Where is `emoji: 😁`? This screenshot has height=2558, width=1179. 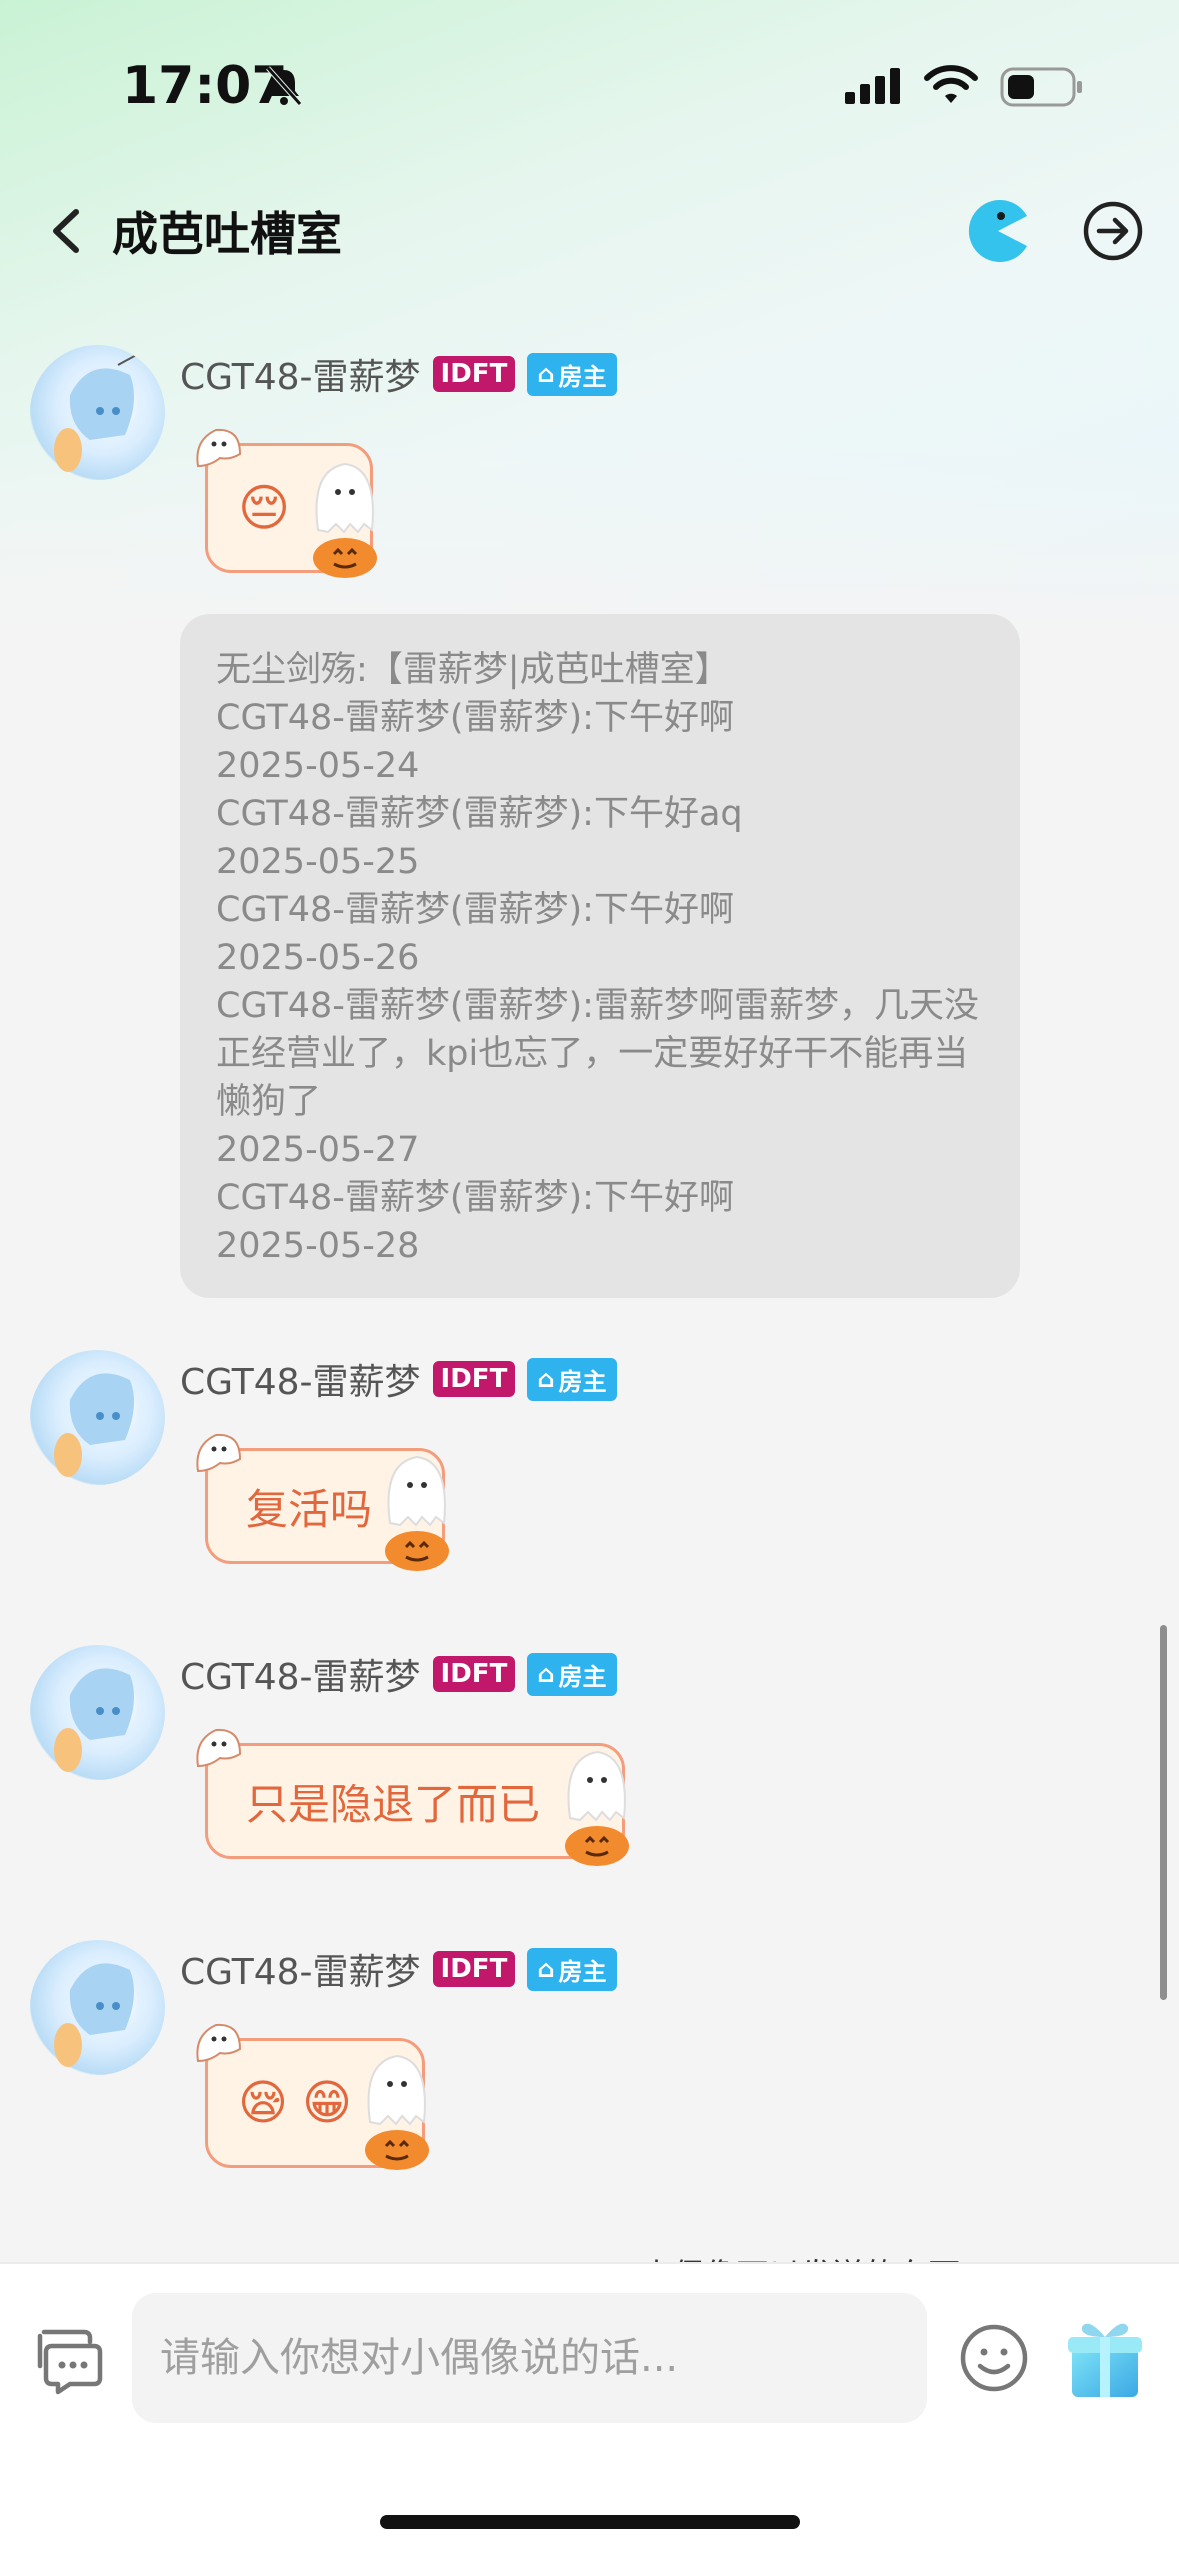 emoji: 😁 is located at coordinates (327, 2103).